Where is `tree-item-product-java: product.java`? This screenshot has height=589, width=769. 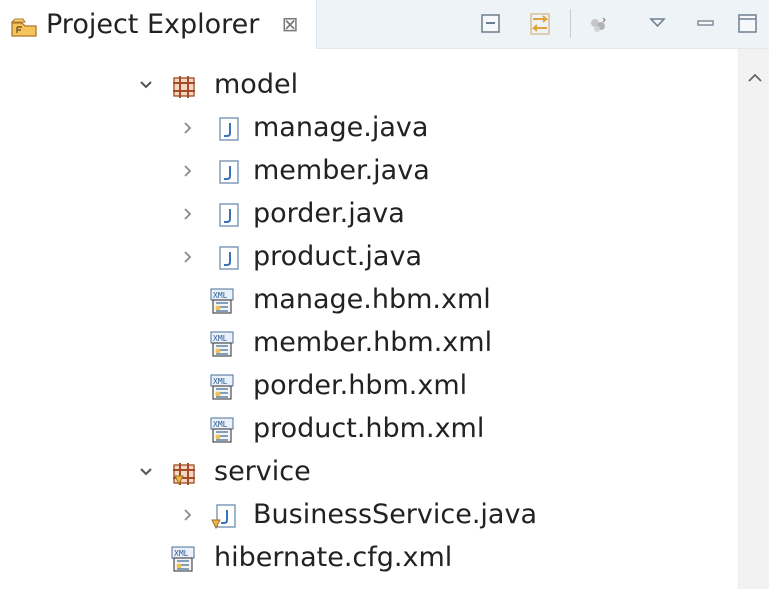 tree-item-product-java: product.java is located at coordinates (369, 257).